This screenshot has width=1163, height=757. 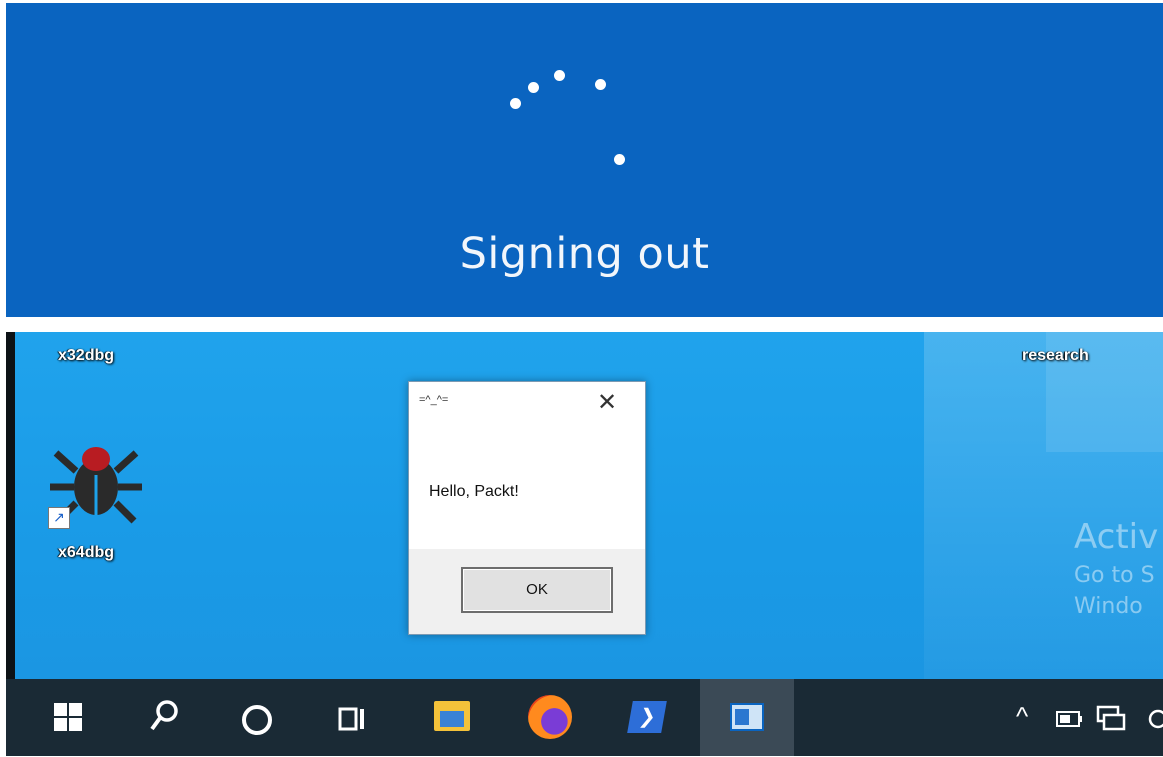 I want to click on desktop-icon-x32dbg-label: x32dbg, so click(x=86, y=356).